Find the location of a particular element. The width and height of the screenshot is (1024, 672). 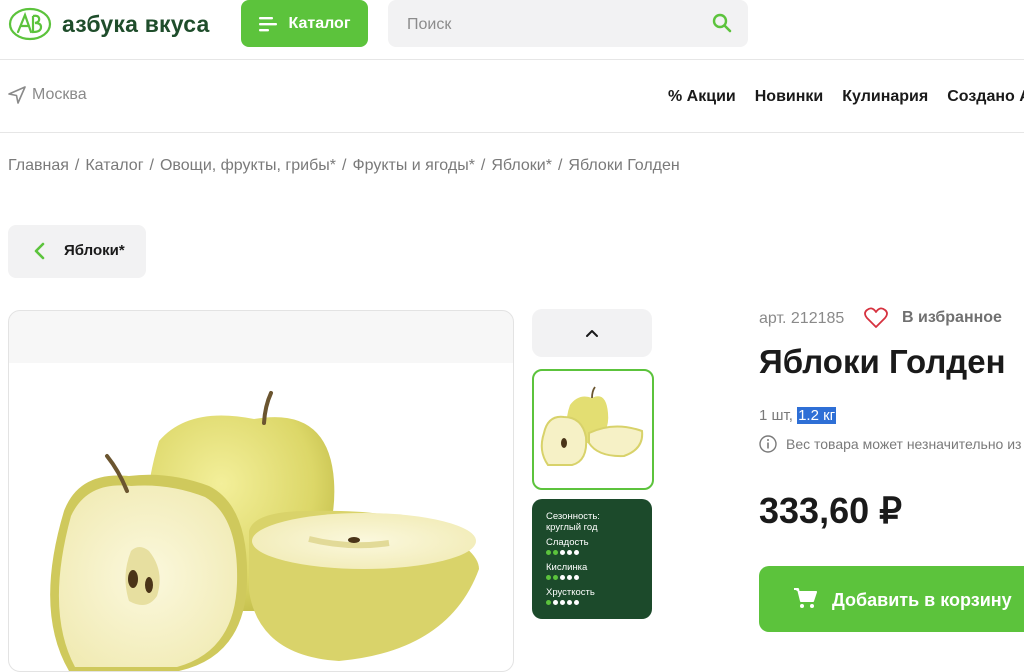

favorites-label: В избранное is located at coordinates (952, 317).